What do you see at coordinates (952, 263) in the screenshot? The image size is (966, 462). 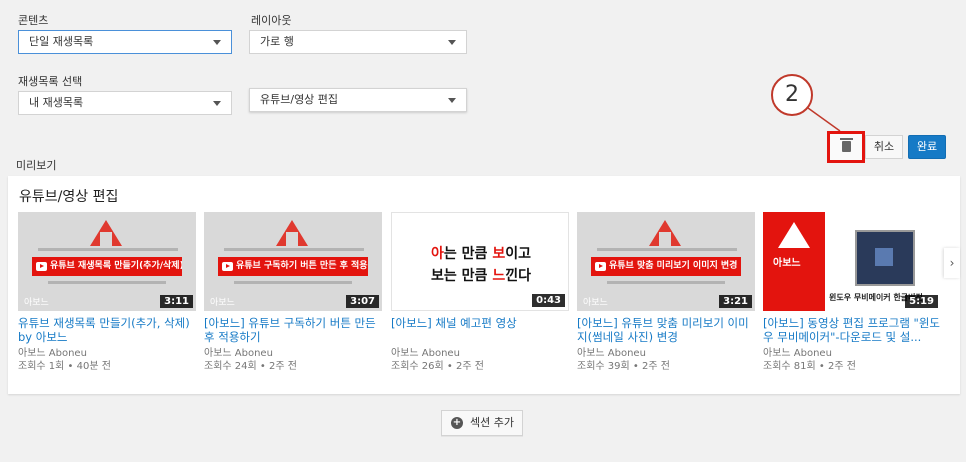 I see `next-arrow-button: ›` at bounding box center [952, 263].